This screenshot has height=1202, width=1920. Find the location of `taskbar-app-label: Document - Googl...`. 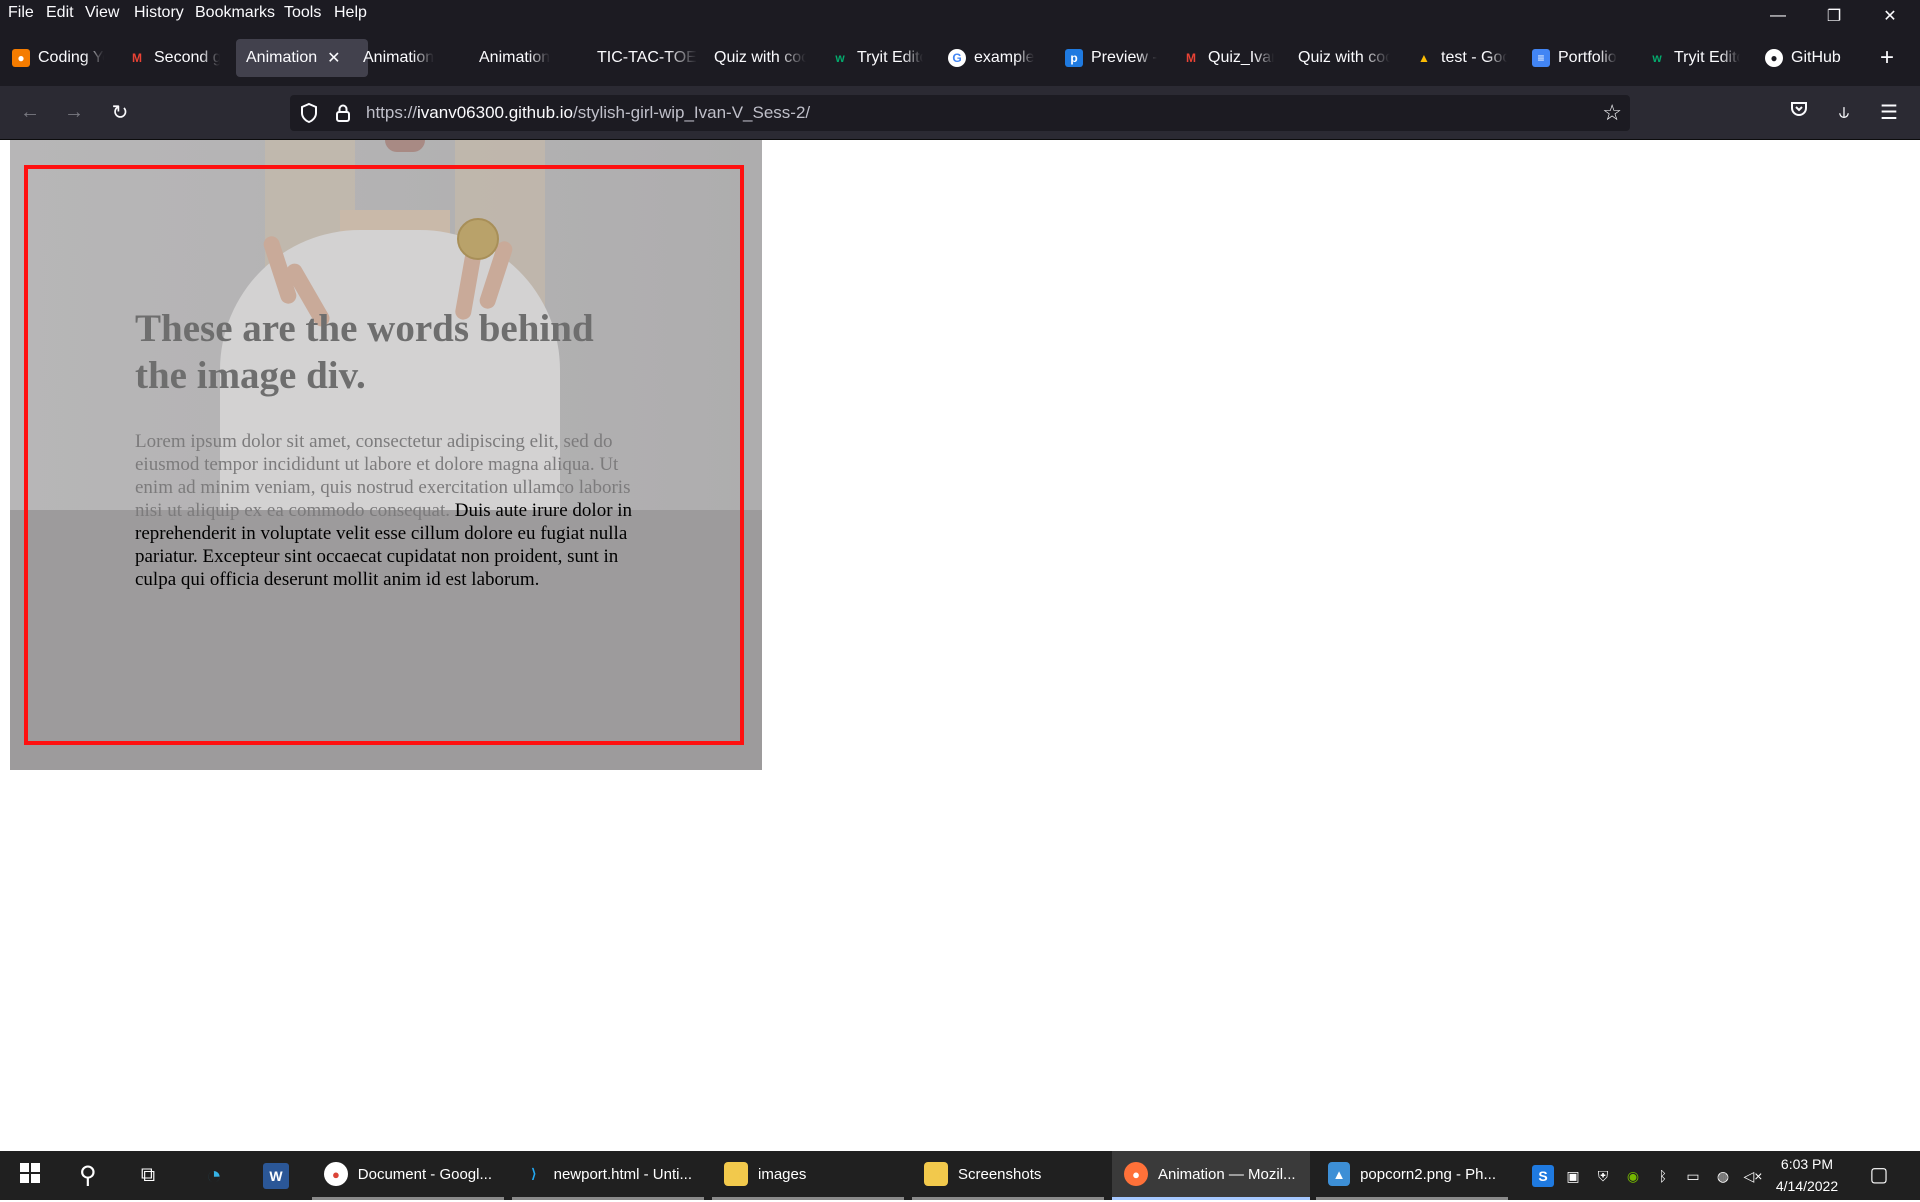

taskbar-app-label: Document - Googl... is located at coordinates (424, 1174).